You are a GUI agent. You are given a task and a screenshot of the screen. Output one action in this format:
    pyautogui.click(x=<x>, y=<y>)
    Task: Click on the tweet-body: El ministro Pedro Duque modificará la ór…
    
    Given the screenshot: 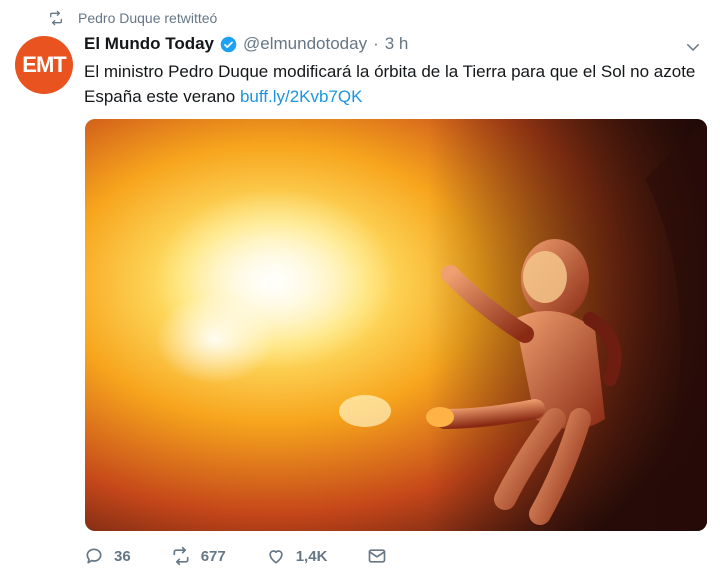 What is the action you would take?
    pyautogui.click(x=390, y=84)
    